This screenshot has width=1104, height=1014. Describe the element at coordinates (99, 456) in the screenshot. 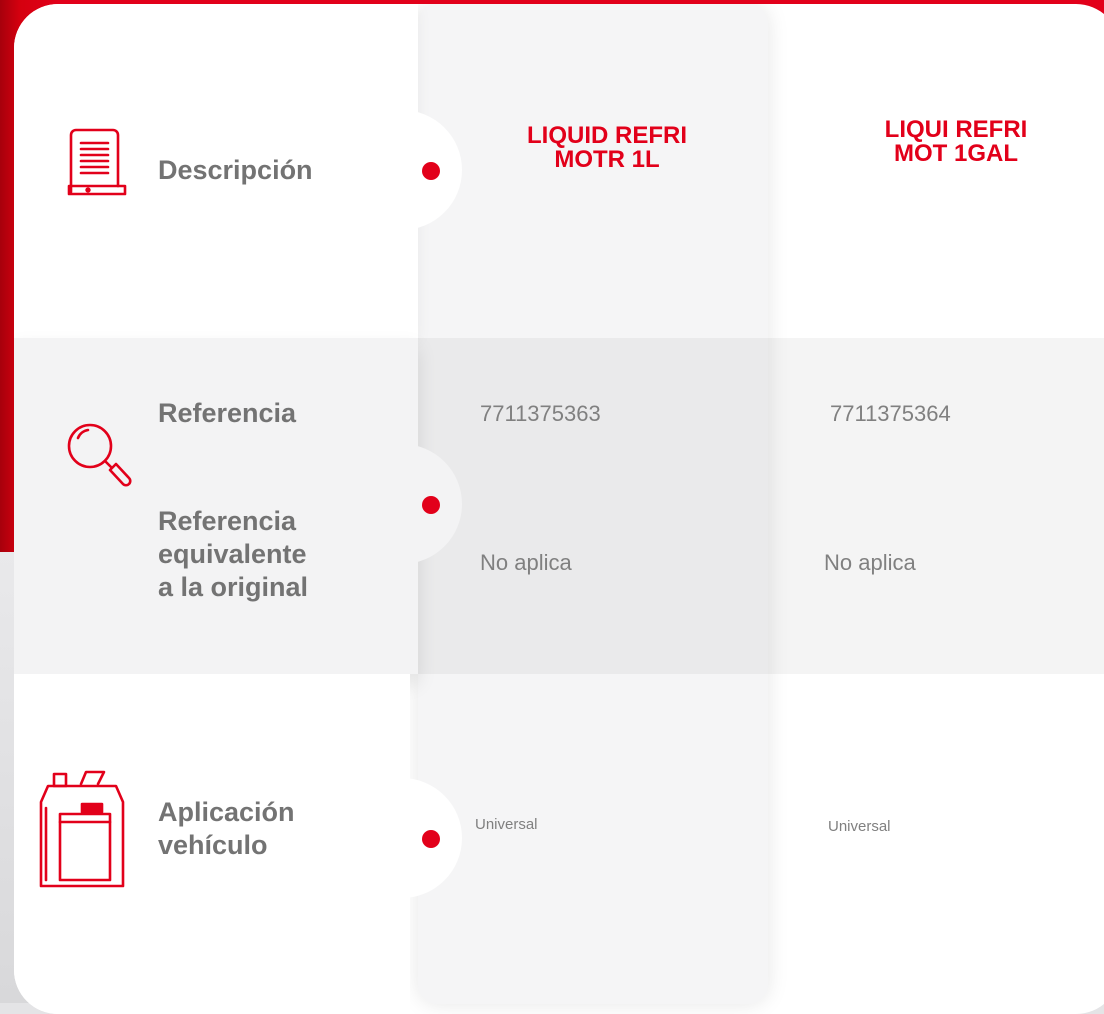

I see `magnifier-icon` at that location.